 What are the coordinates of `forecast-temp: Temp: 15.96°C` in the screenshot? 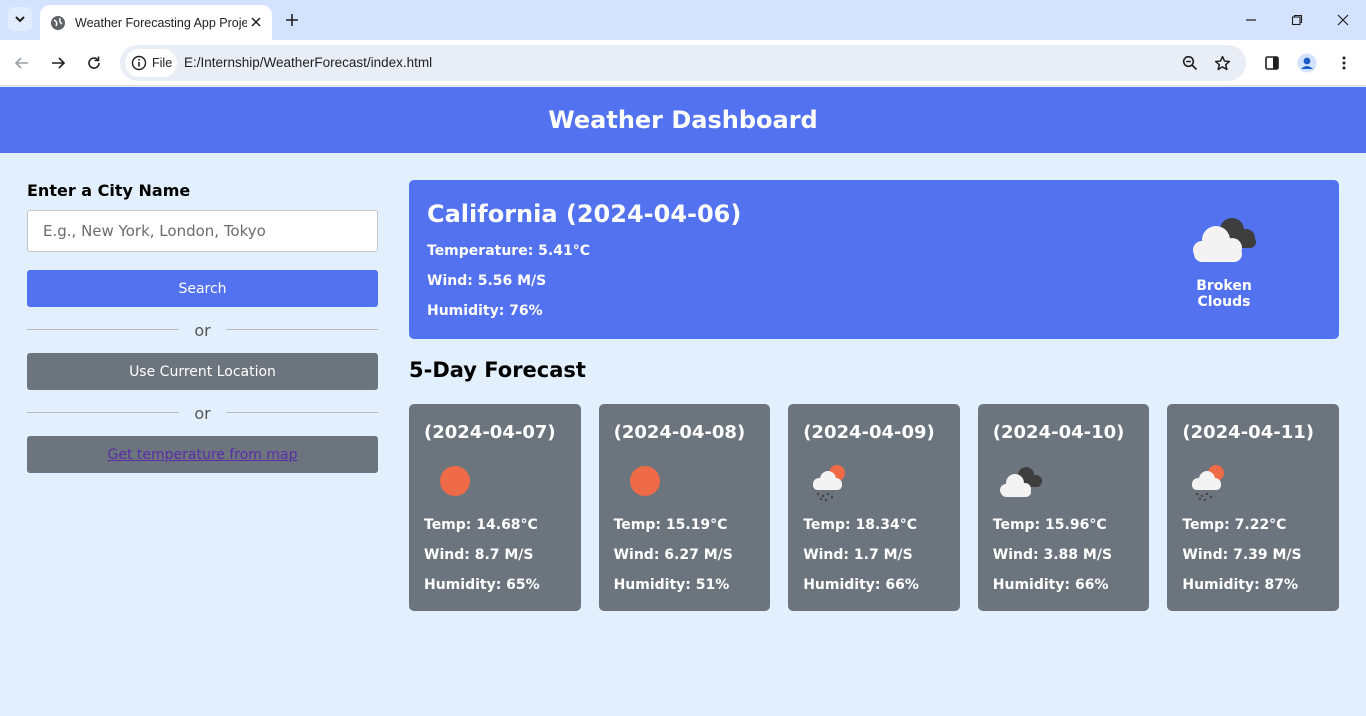 It's located at (1049, 525).